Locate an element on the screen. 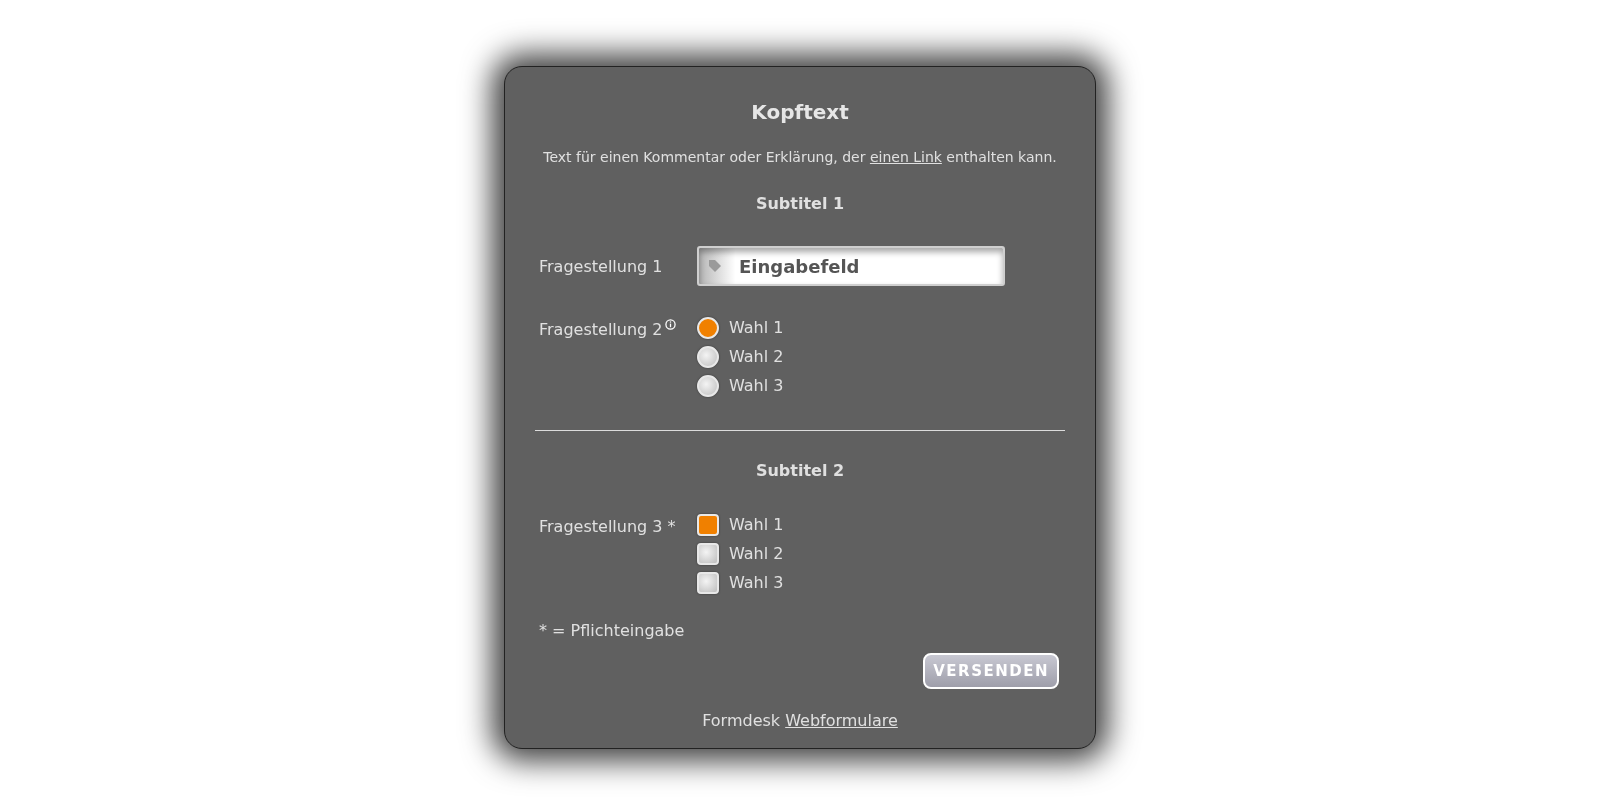  form-title: Kopftext is located at coordinates (800, 112).